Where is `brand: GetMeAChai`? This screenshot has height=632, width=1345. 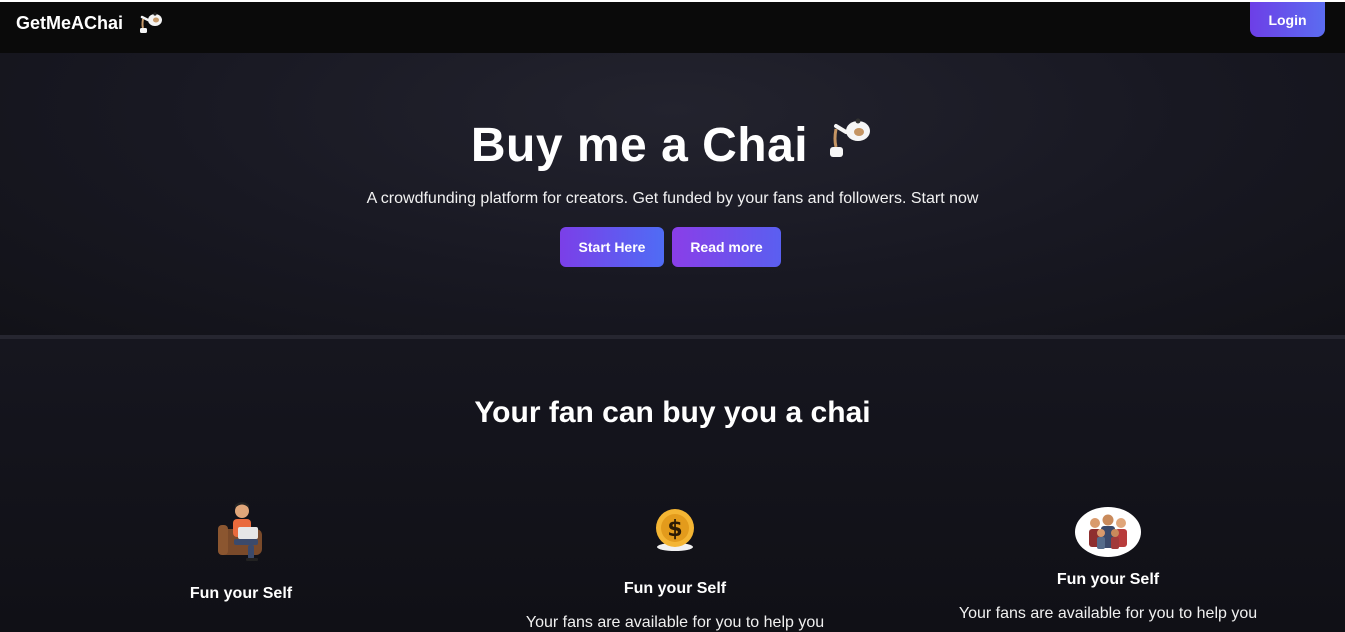 brand: GetMeAChai is located at coordinates (90, 23).